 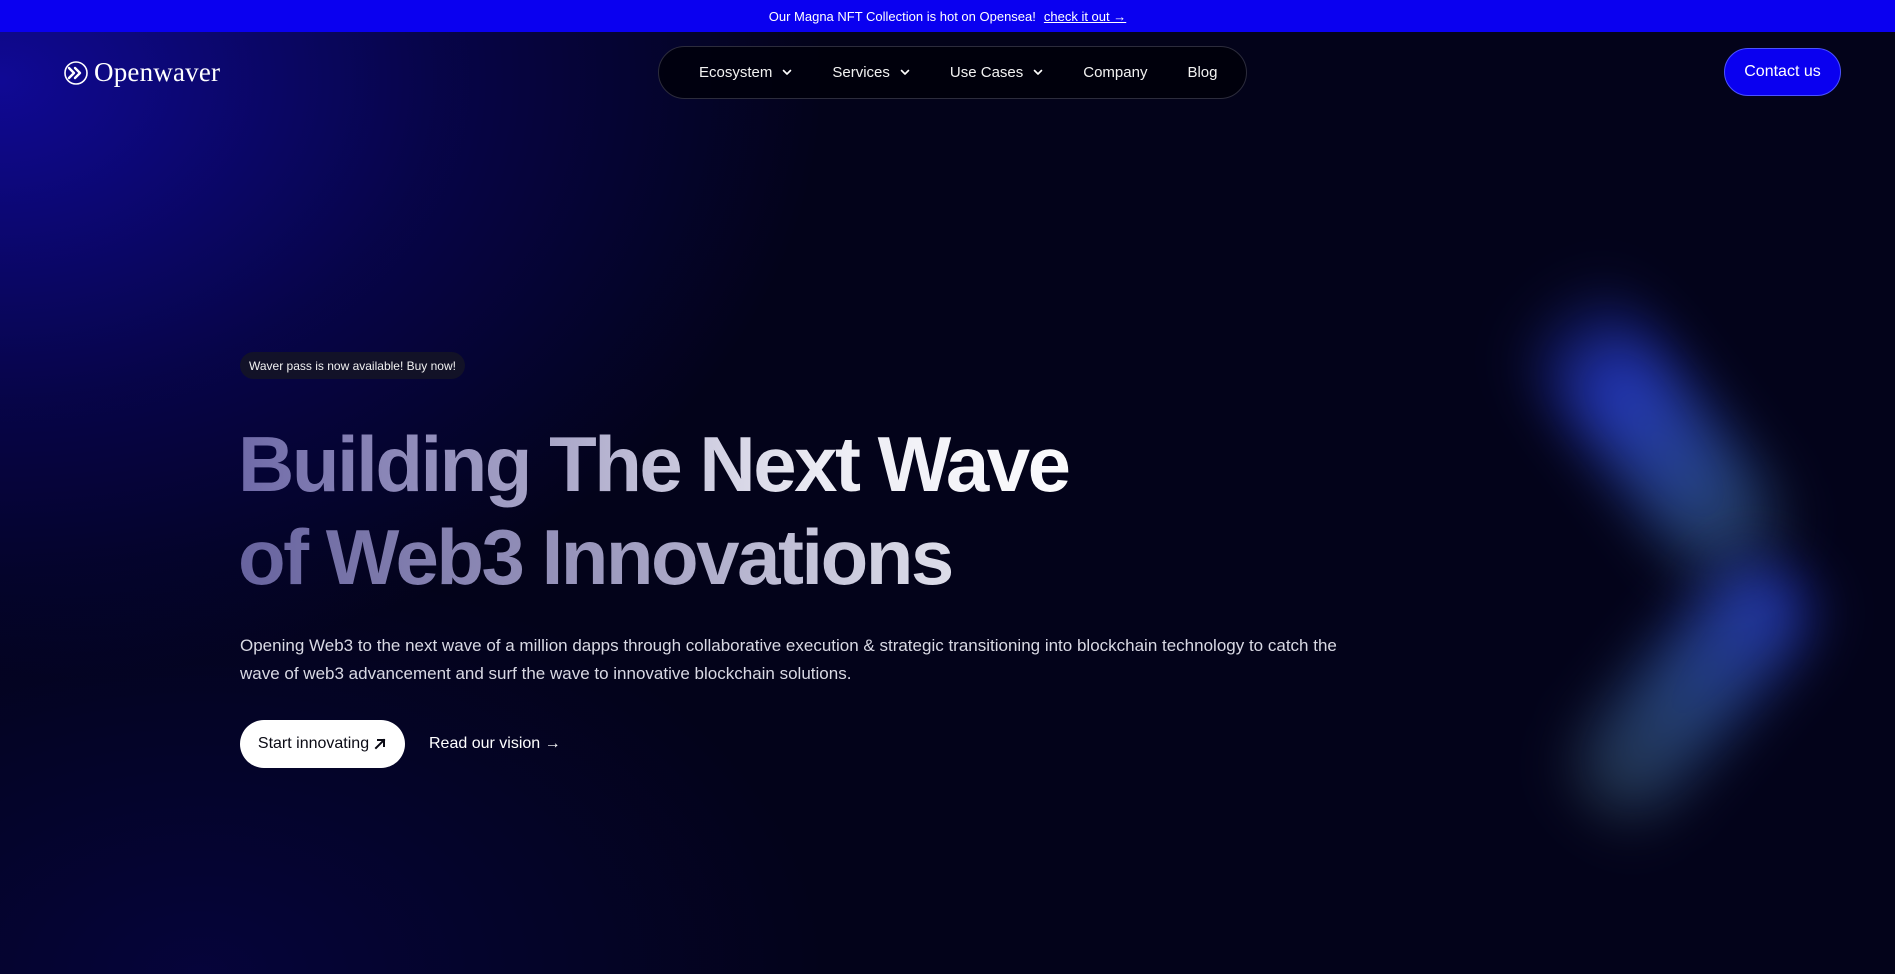 I want to click on nav-item-label: Blog, so click(x=1202, y=72).